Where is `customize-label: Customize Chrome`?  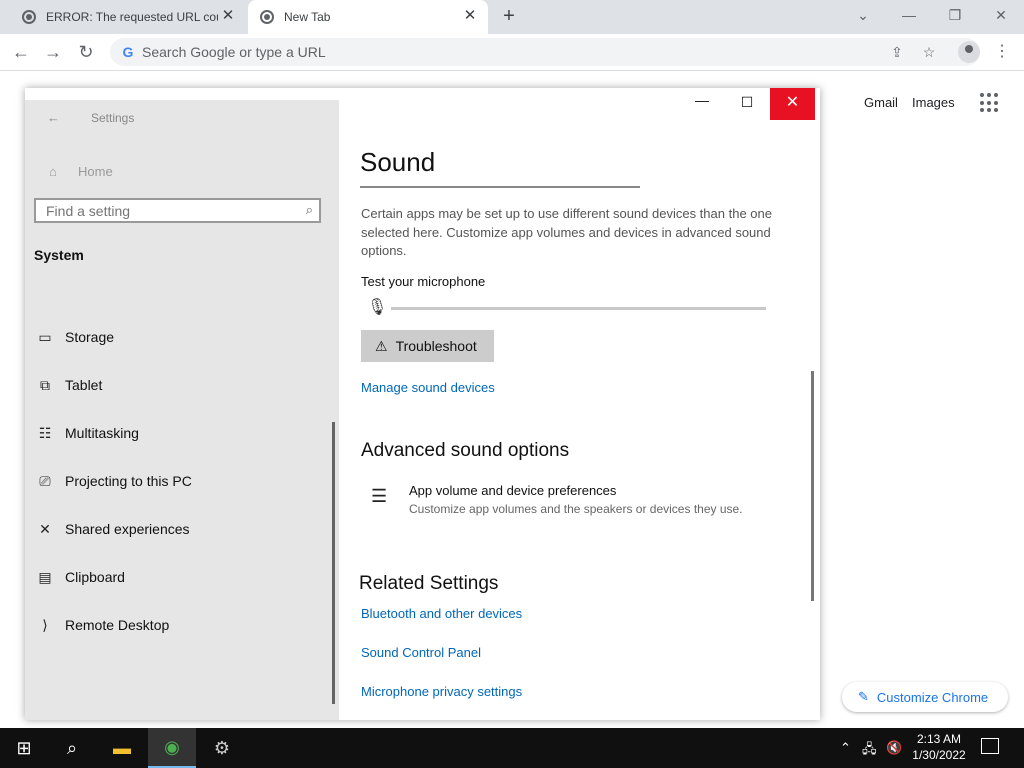
customize-label: Customize Chrome is located at coordinates (932, 697).